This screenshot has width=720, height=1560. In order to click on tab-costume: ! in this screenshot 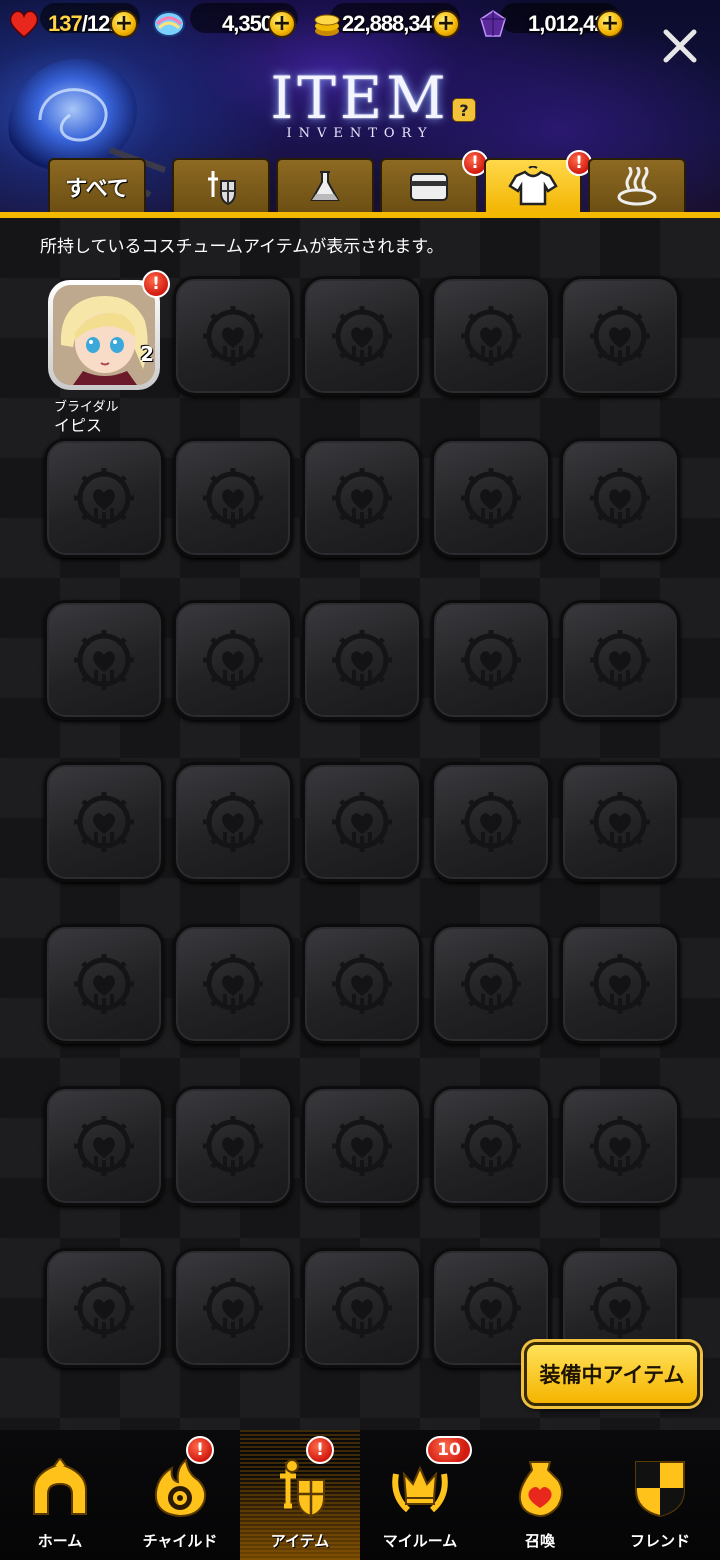, I will do `click(538, 182)`.